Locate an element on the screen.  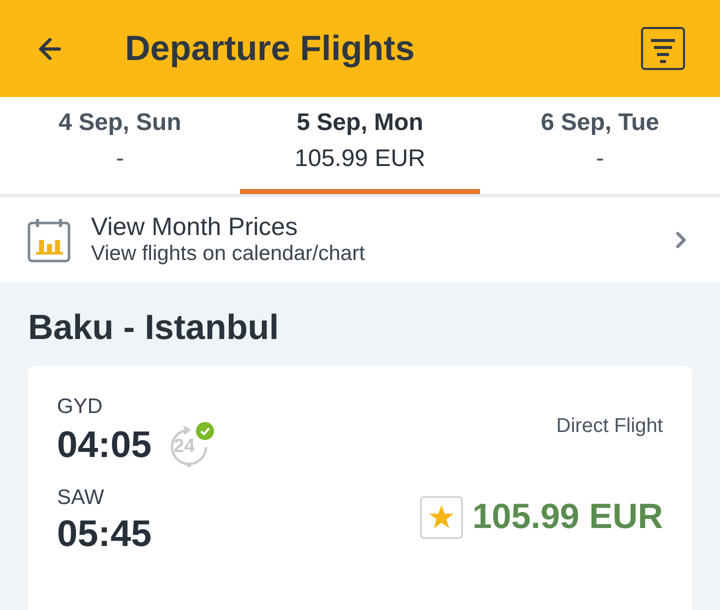
date-tab: 4 Sep, Sun - is located at coordinates (120, 145).